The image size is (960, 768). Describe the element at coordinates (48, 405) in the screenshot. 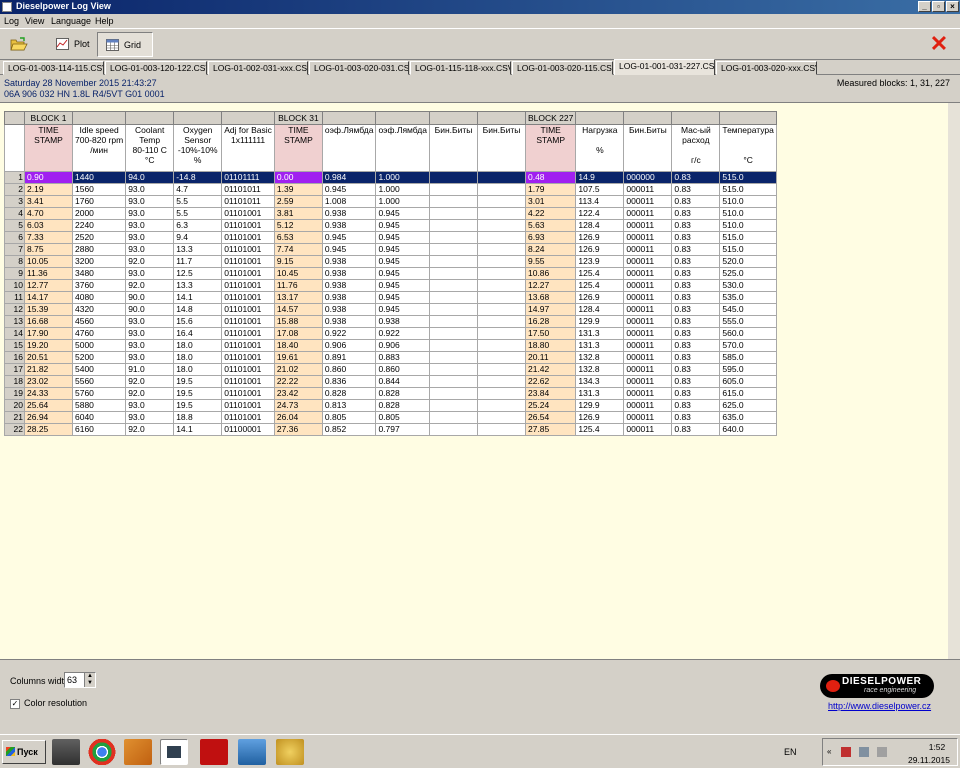

I see `table-cell: 25.64` at that location.